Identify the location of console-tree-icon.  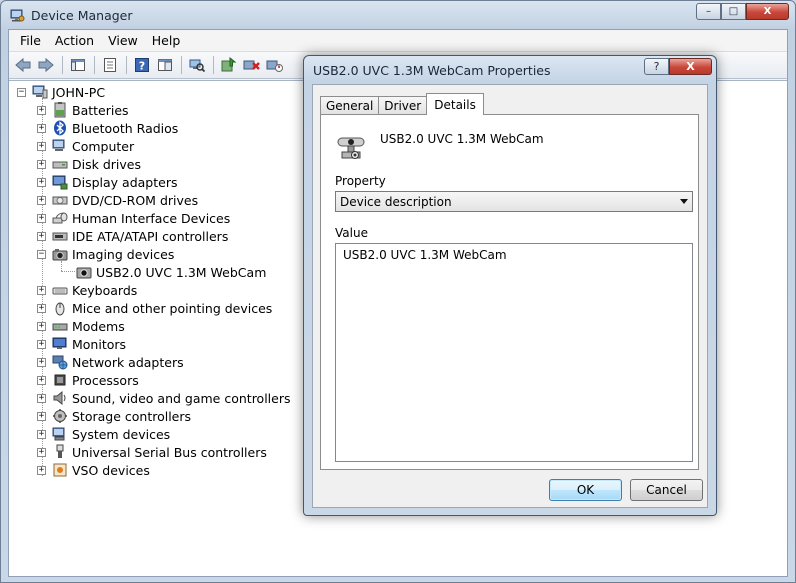
(78, 65).